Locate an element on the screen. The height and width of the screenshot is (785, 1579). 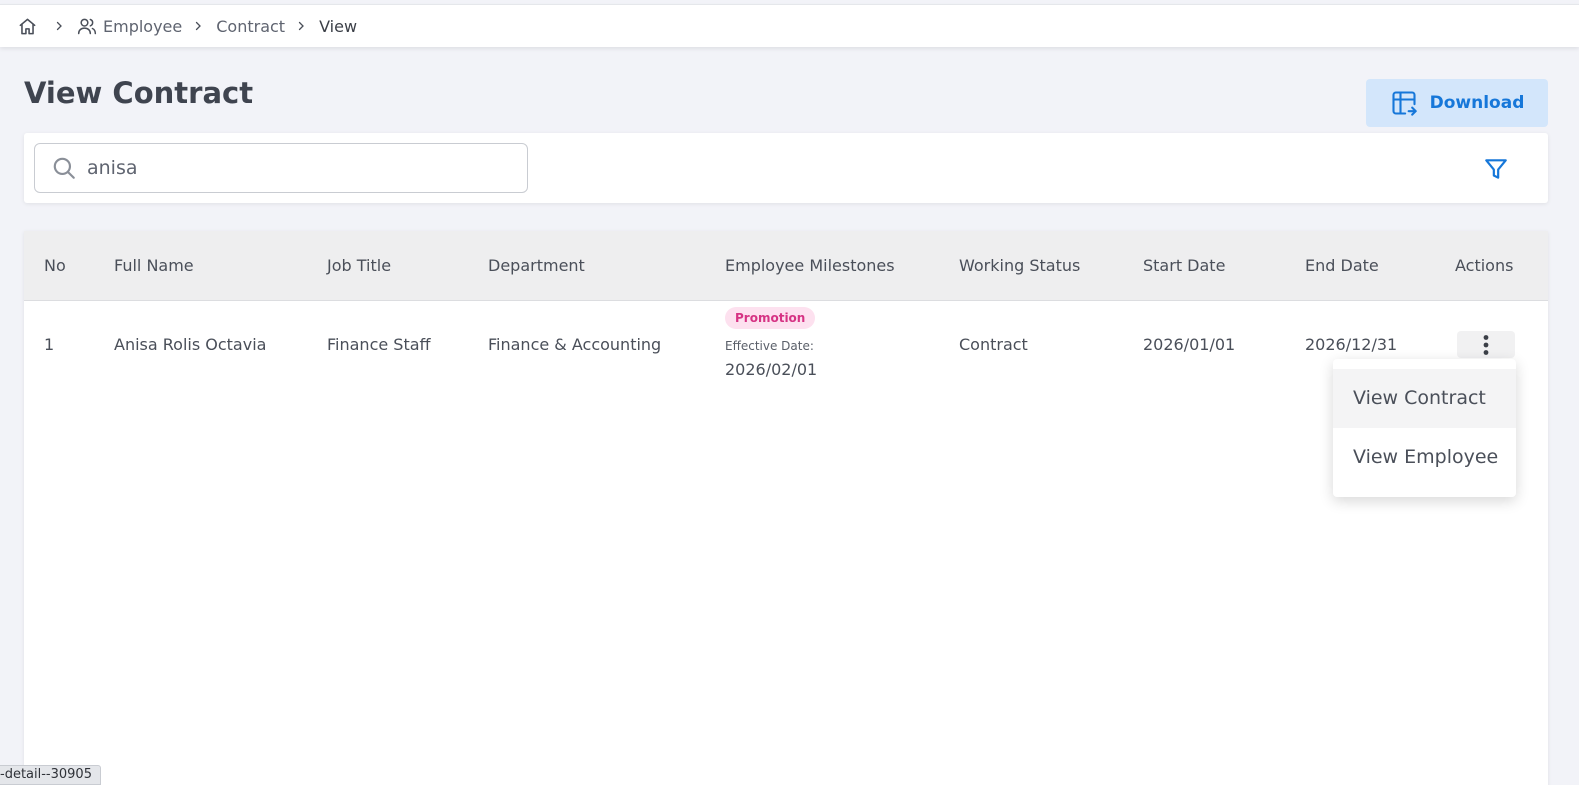
breadcrumb-employee-label: Employee is located at coordinates (143, 26).